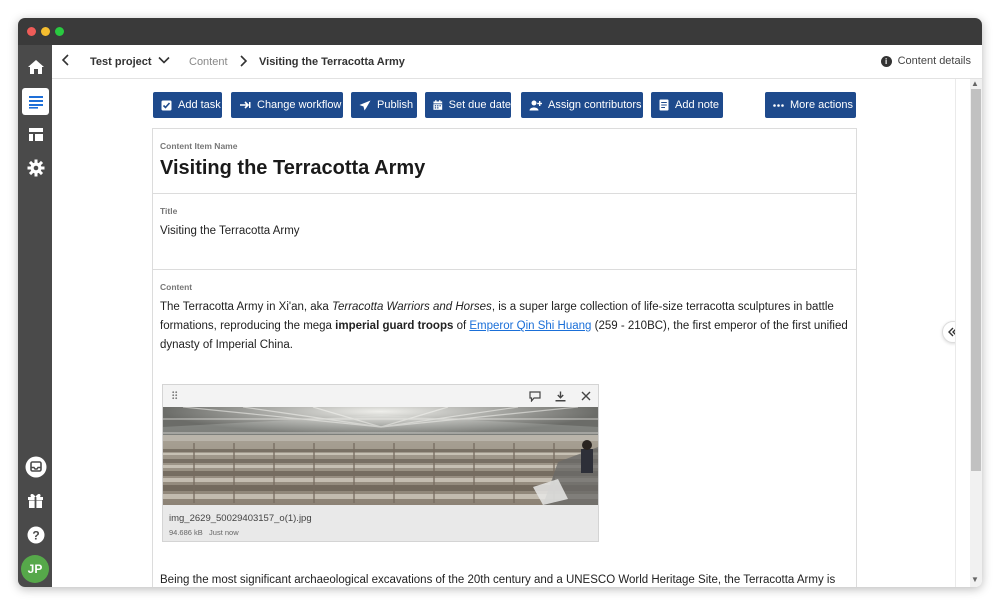 The width and height of the screenshot is (1000, 605). I want to click on user-avatar: JP, so click(35, 569).